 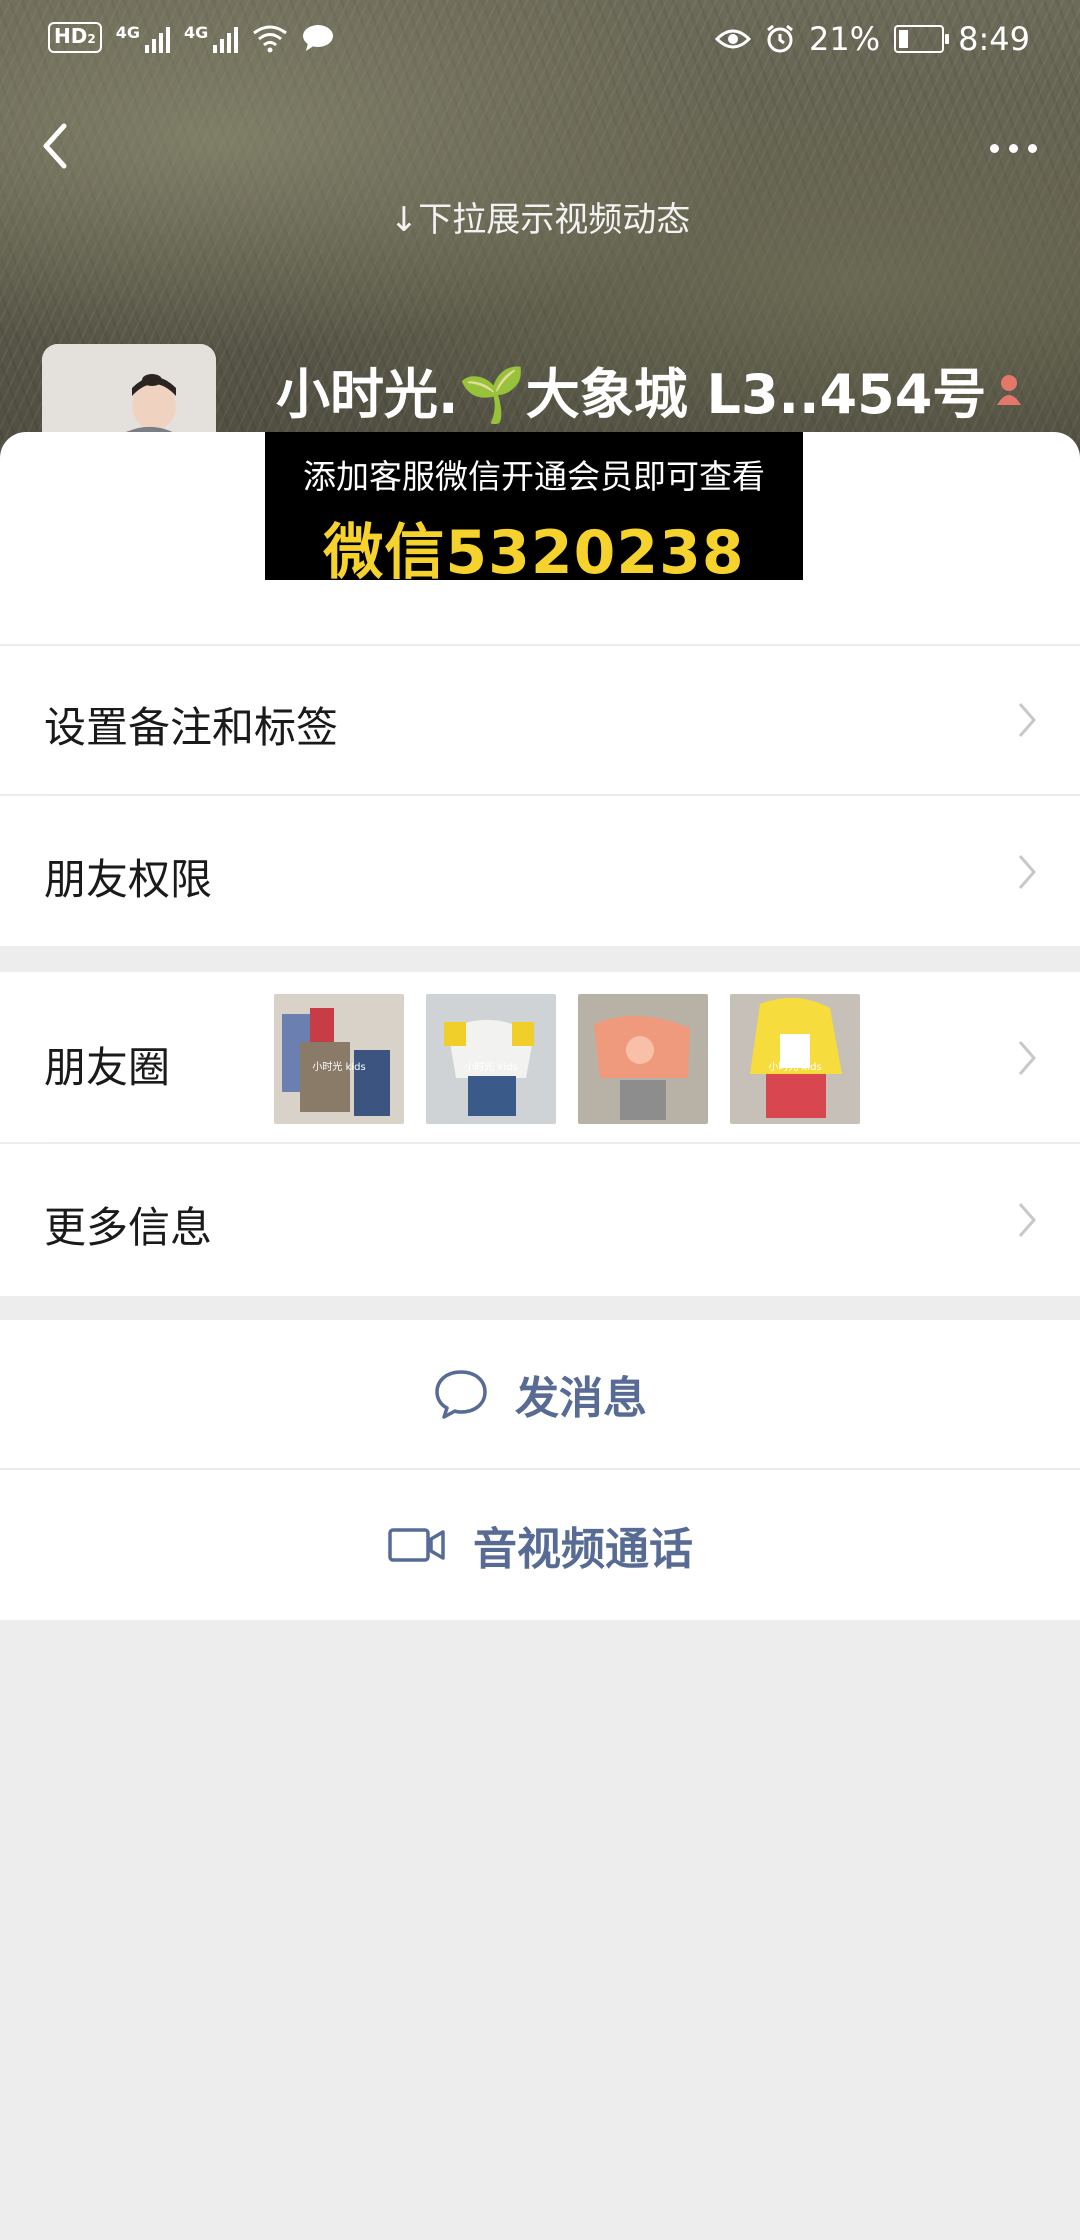 I want to click on nickname-text: 小时光.🌱大象城 L3..454号, so click(x=631, y=394).